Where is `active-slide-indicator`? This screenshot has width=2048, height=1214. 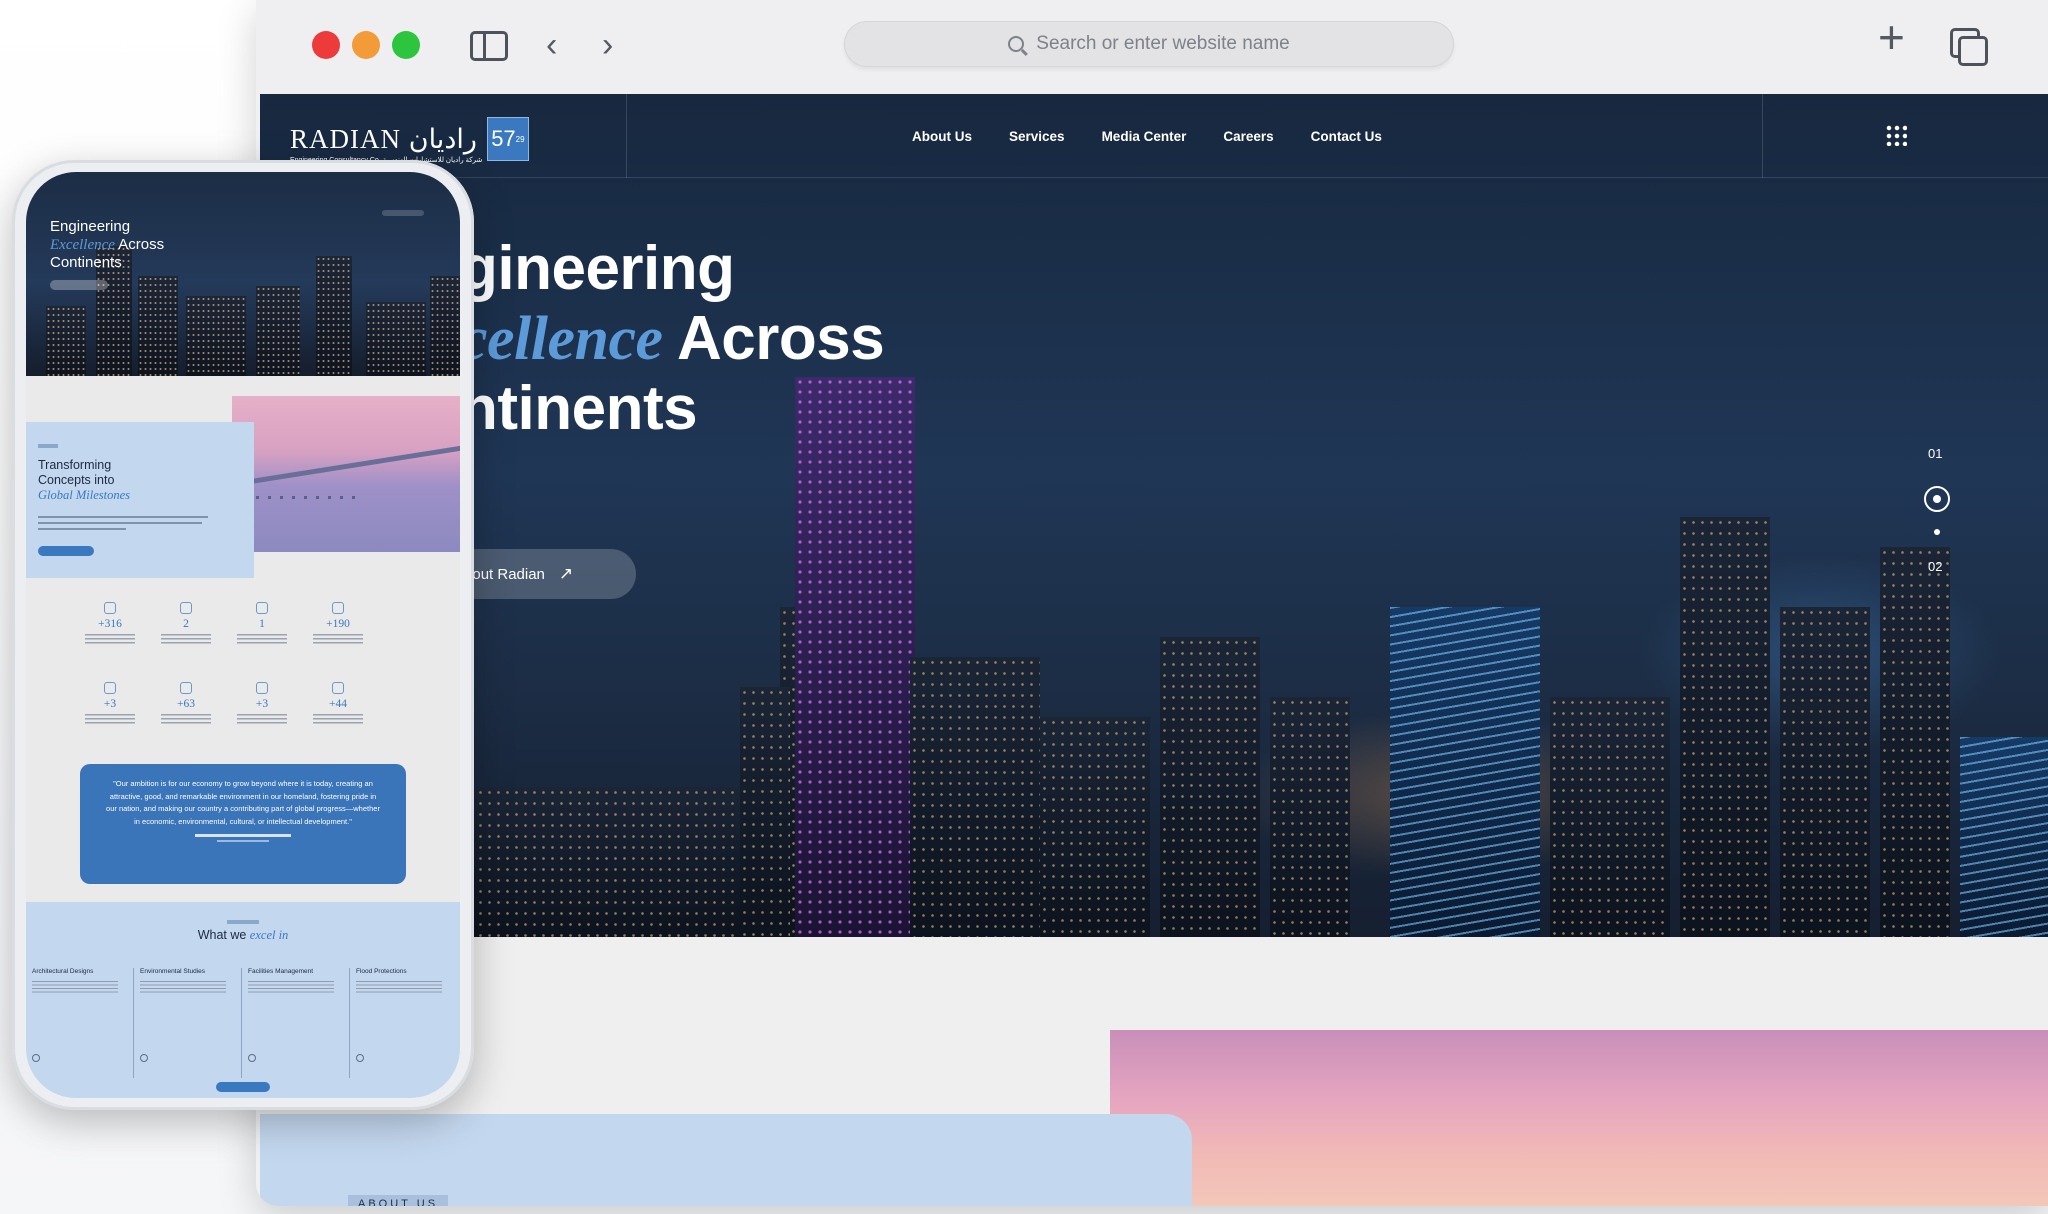
active-slide-indicator is located at coordinates (1937, 499).